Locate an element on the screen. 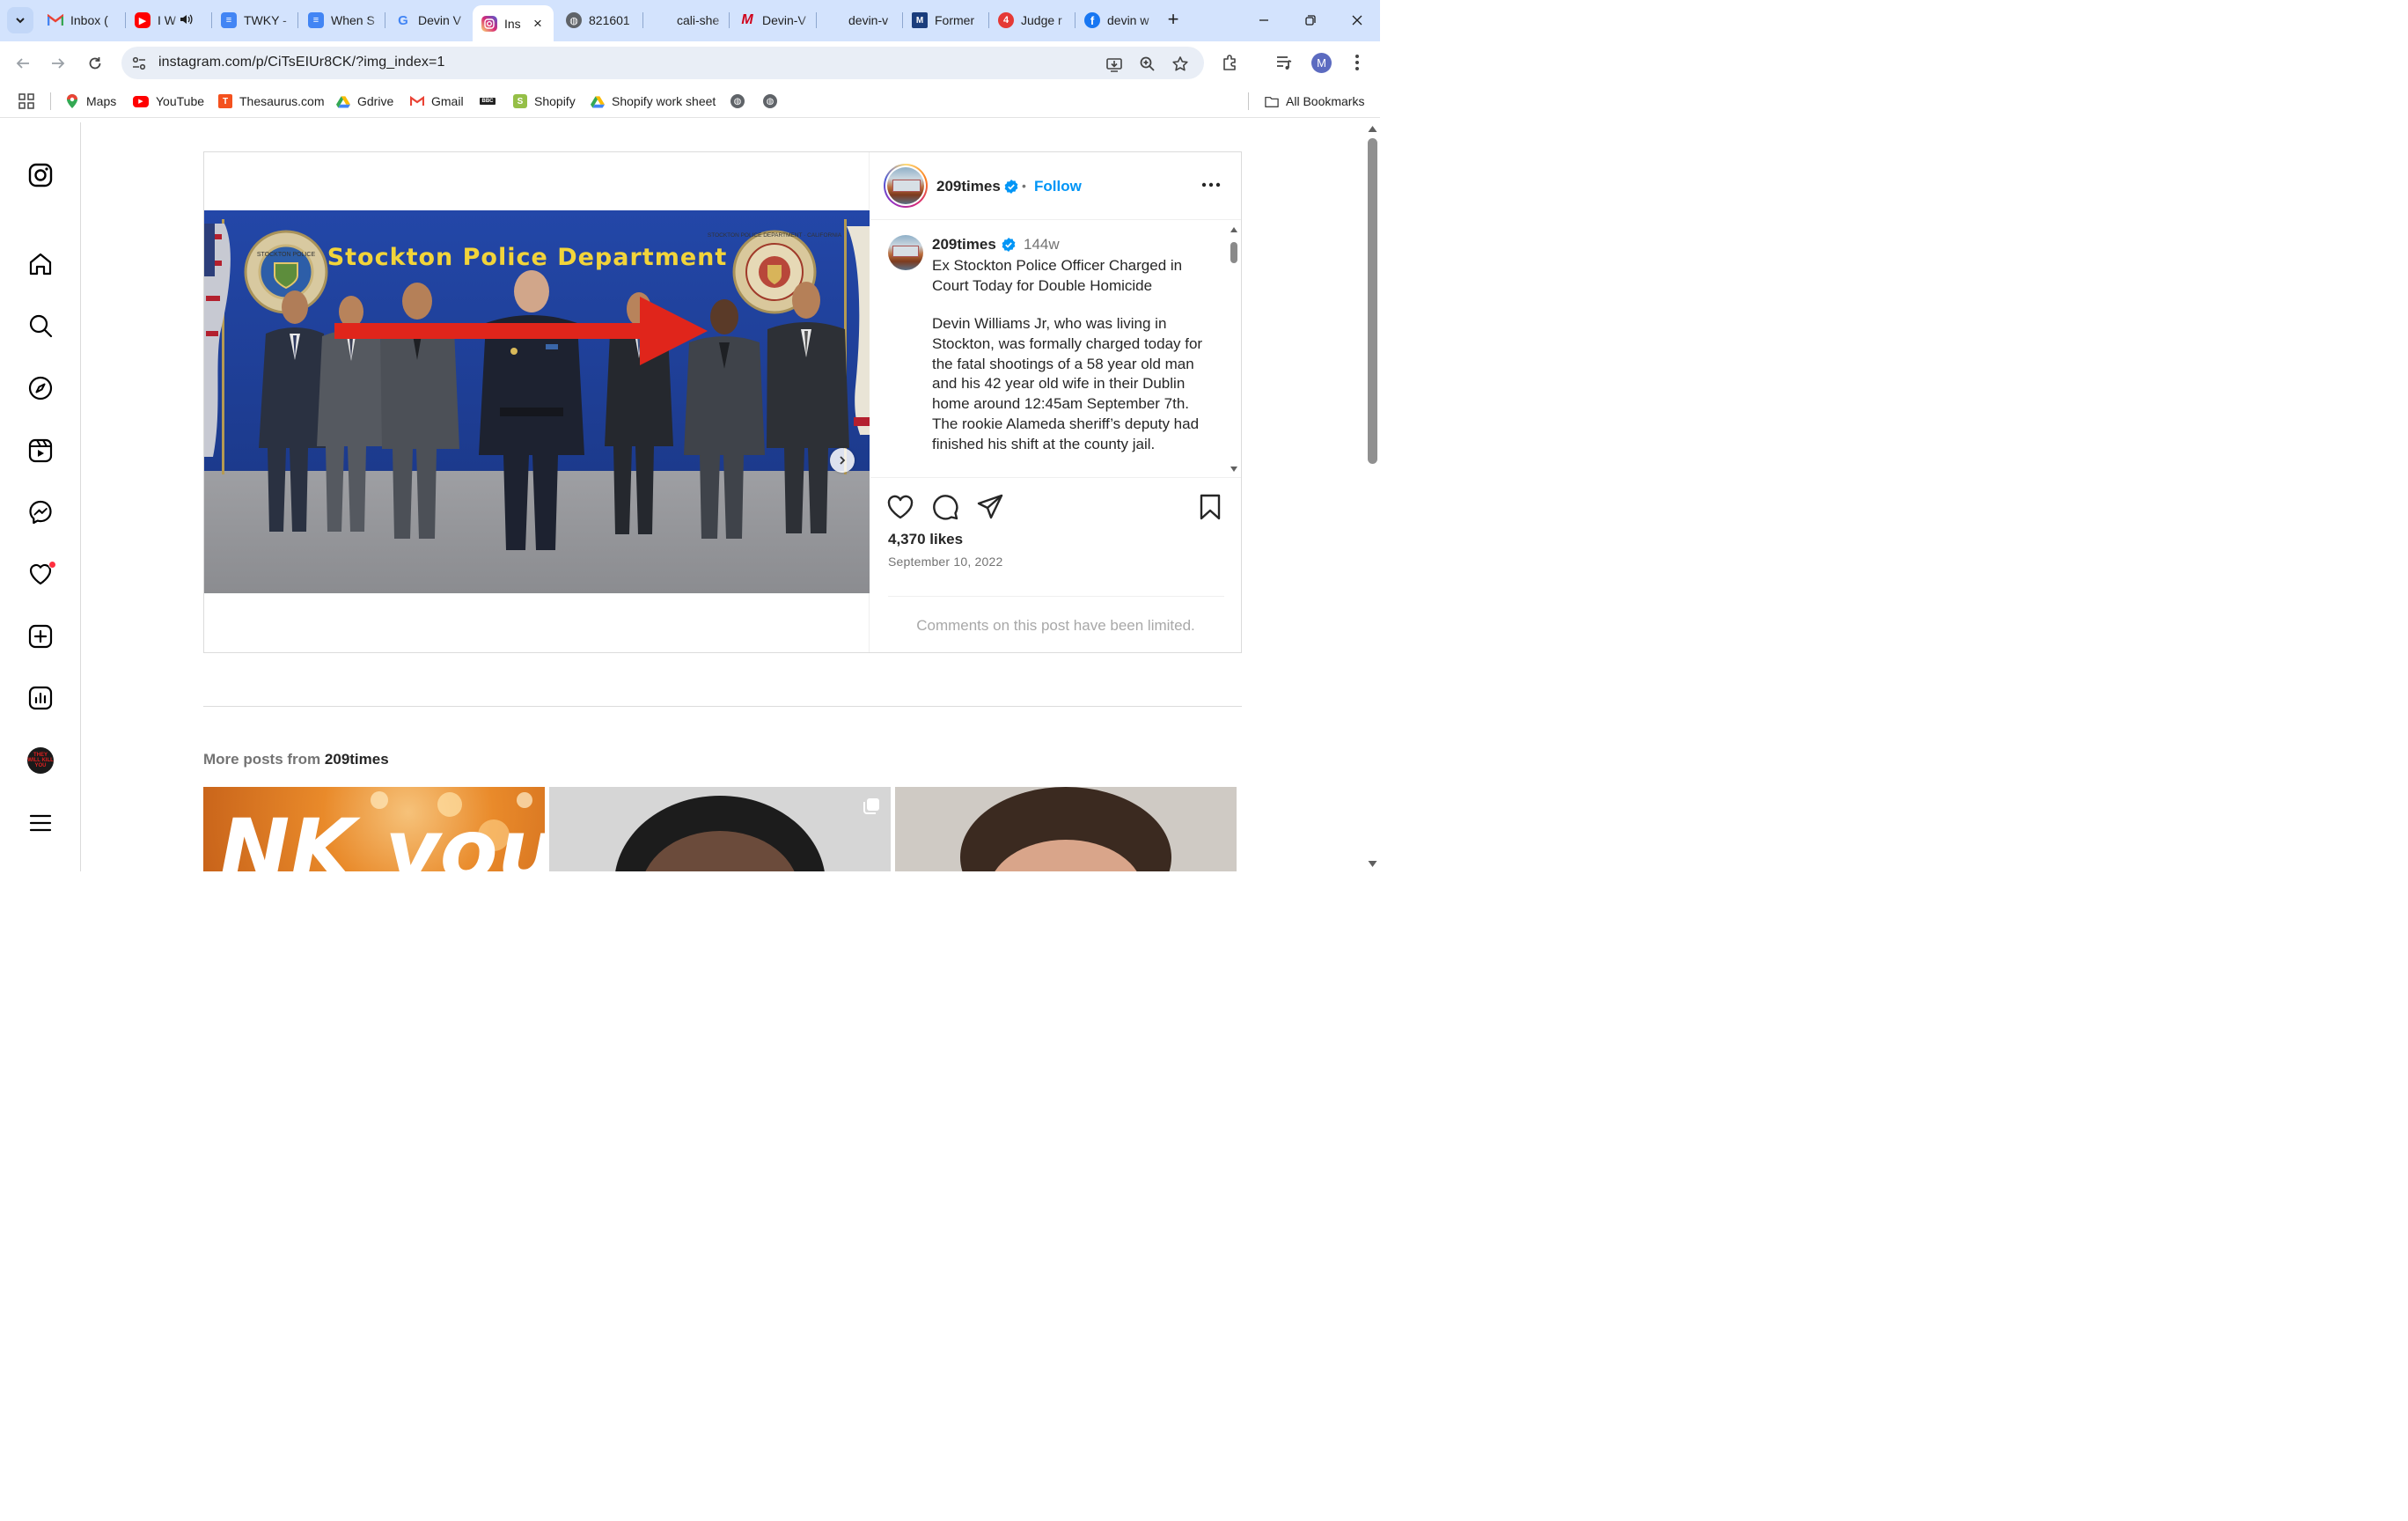 Image resolution: width=2408 pixels, height=1521 pixels. tab-devin-w: devin-v is located at coordinates (859, 20).